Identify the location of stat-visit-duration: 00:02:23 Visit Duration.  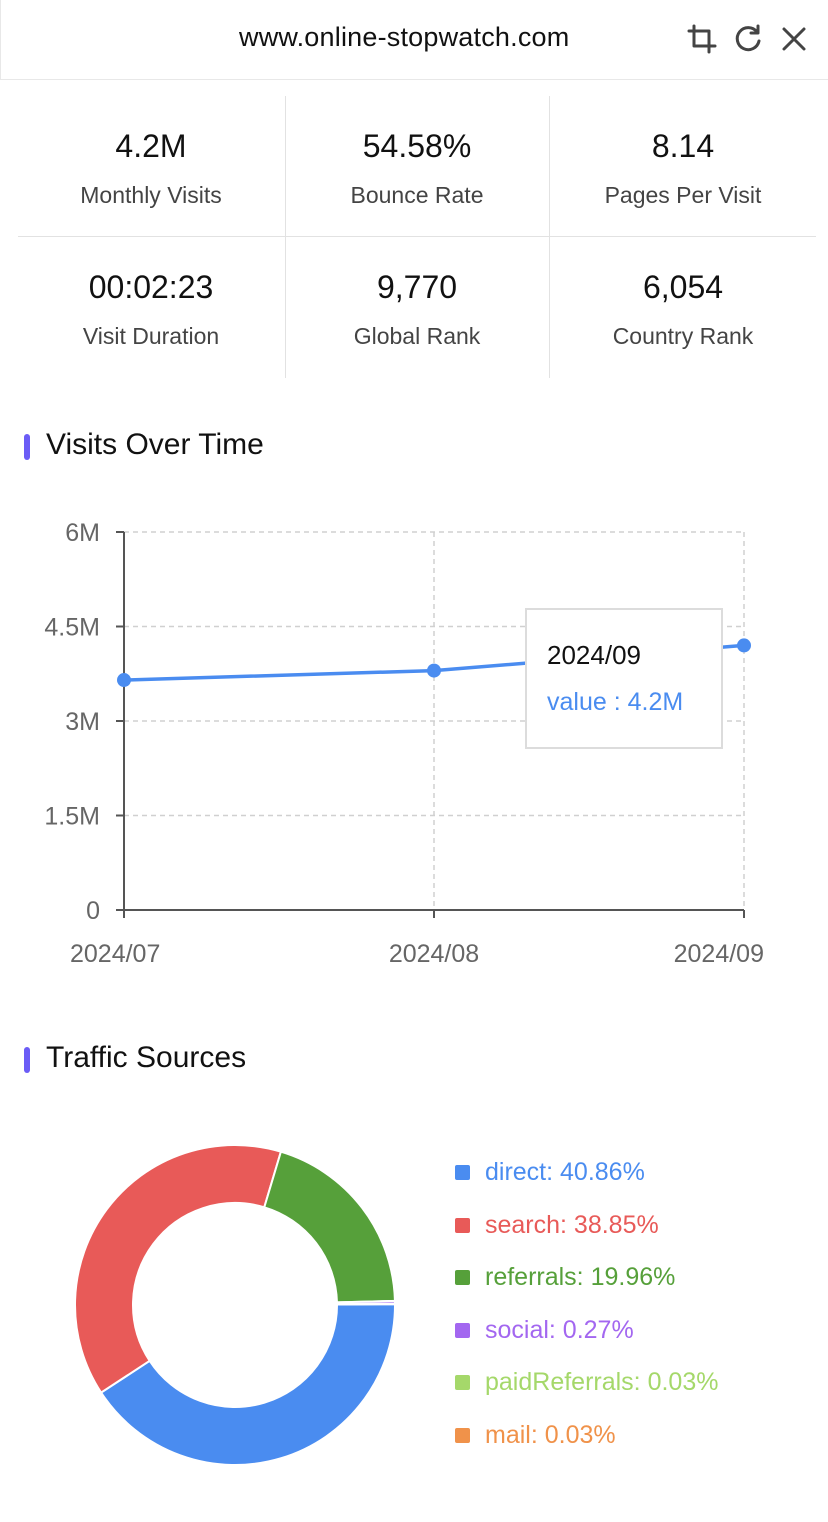
(151, 307).